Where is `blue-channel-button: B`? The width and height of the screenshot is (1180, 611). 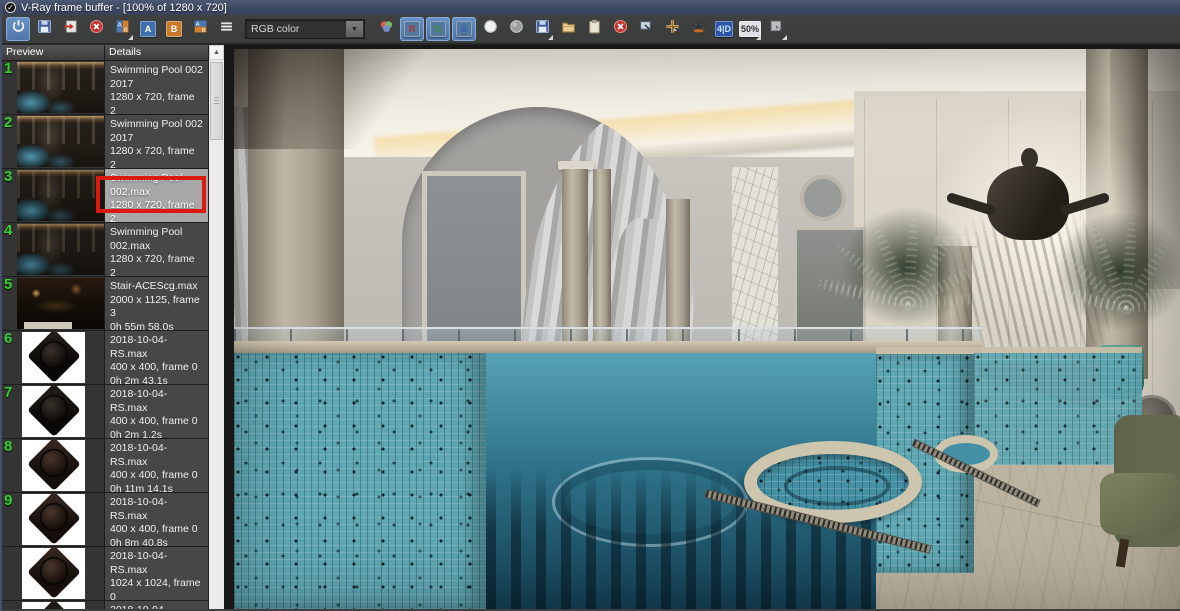
blue-channel-button: B is located at coordinates (464, 29).